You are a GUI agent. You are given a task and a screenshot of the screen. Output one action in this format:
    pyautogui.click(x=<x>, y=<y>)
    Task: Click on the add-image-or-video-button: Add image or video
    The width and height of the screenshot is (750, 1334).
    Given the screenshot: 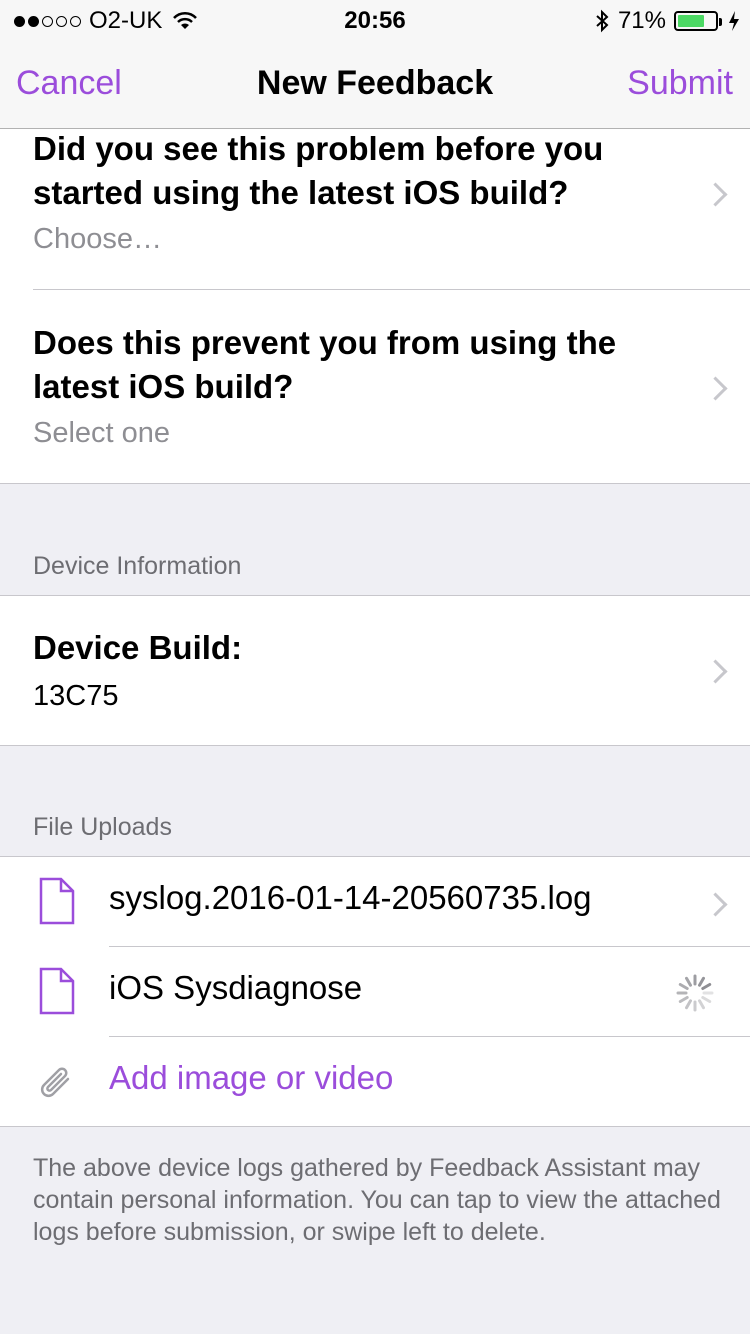 What is the action you would take?
    pyautogui.click(x=251, y=1078)
    